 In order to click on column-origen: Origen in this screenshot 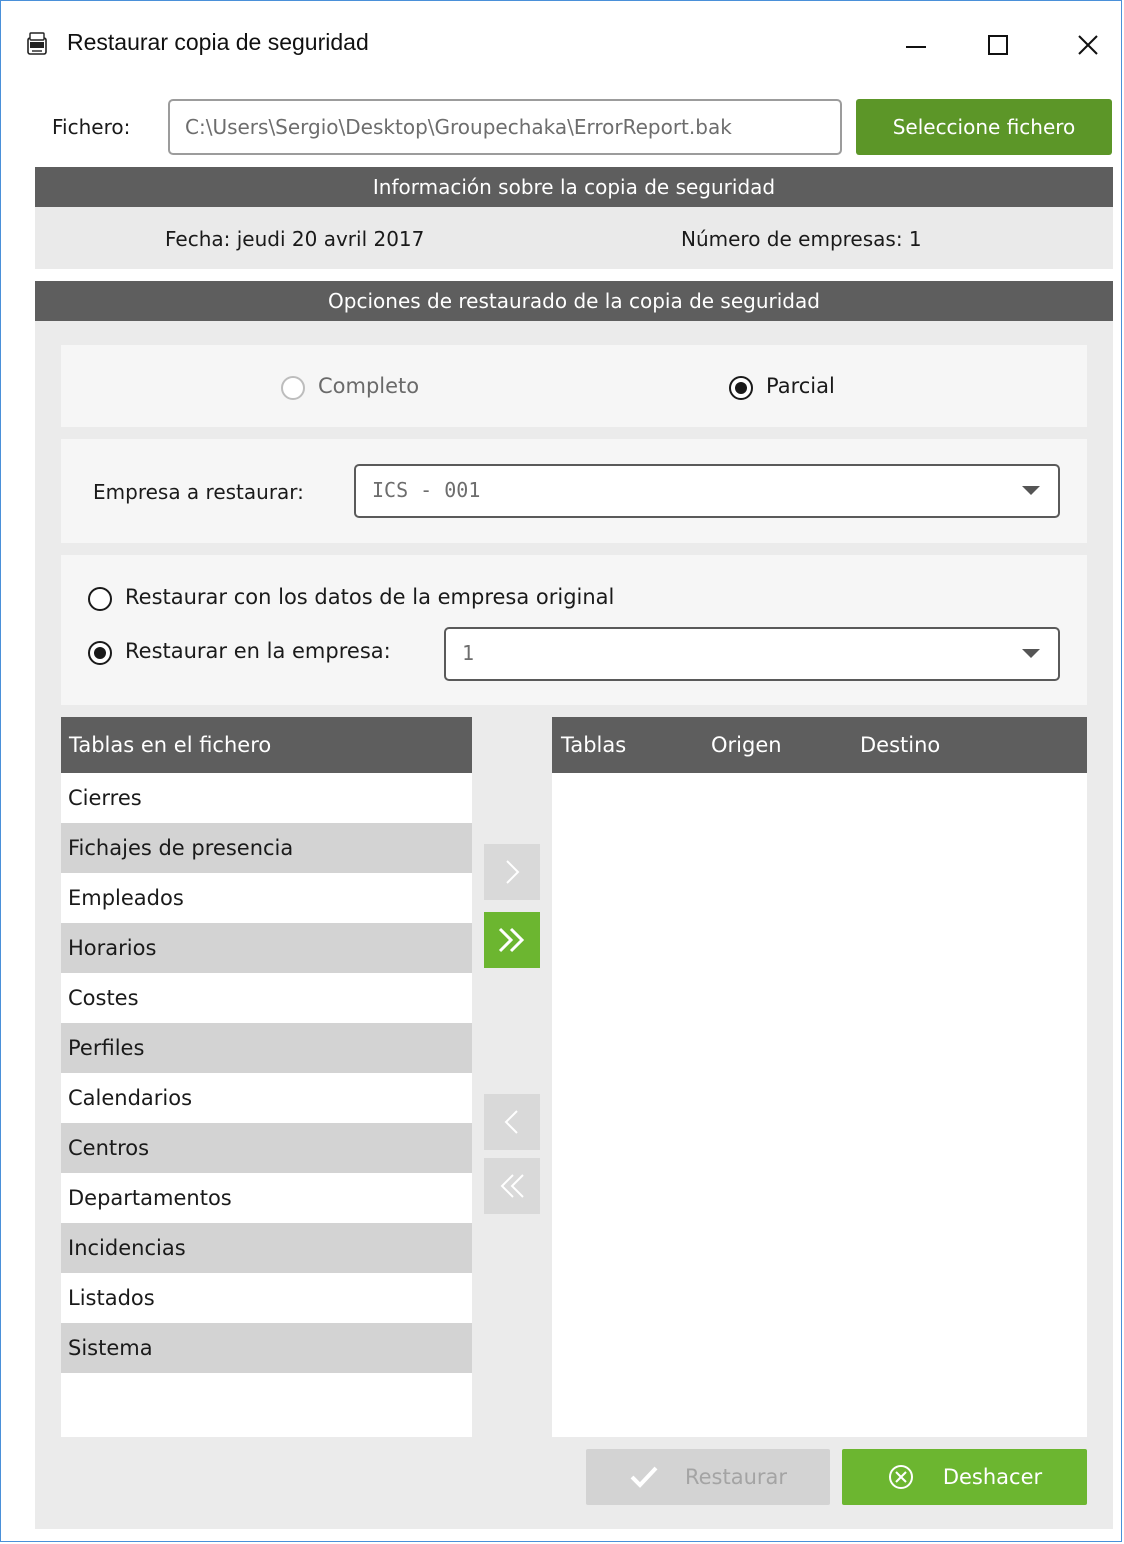, I will do `click(746, 745)`.